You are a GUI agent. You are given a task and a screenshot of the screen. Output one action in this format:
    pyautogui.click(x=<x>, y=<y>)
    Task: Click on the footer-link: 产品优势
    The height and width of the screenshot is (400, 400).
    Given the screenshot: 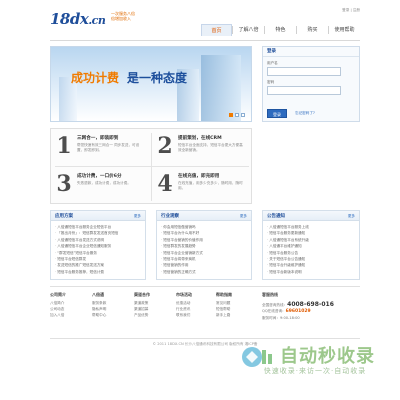 What is the action you would take?
    pyautogui.click(x=154, y=315)
    